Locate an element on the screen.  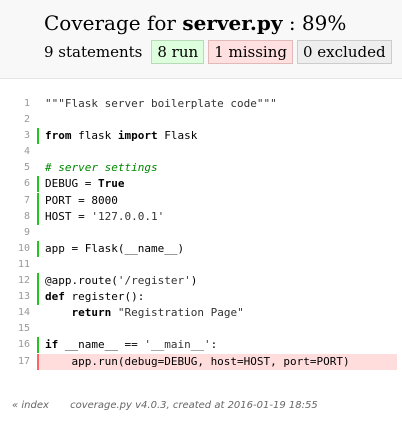
source-line-row: 6 DEBUG = True is located at coordinates (201, 184).